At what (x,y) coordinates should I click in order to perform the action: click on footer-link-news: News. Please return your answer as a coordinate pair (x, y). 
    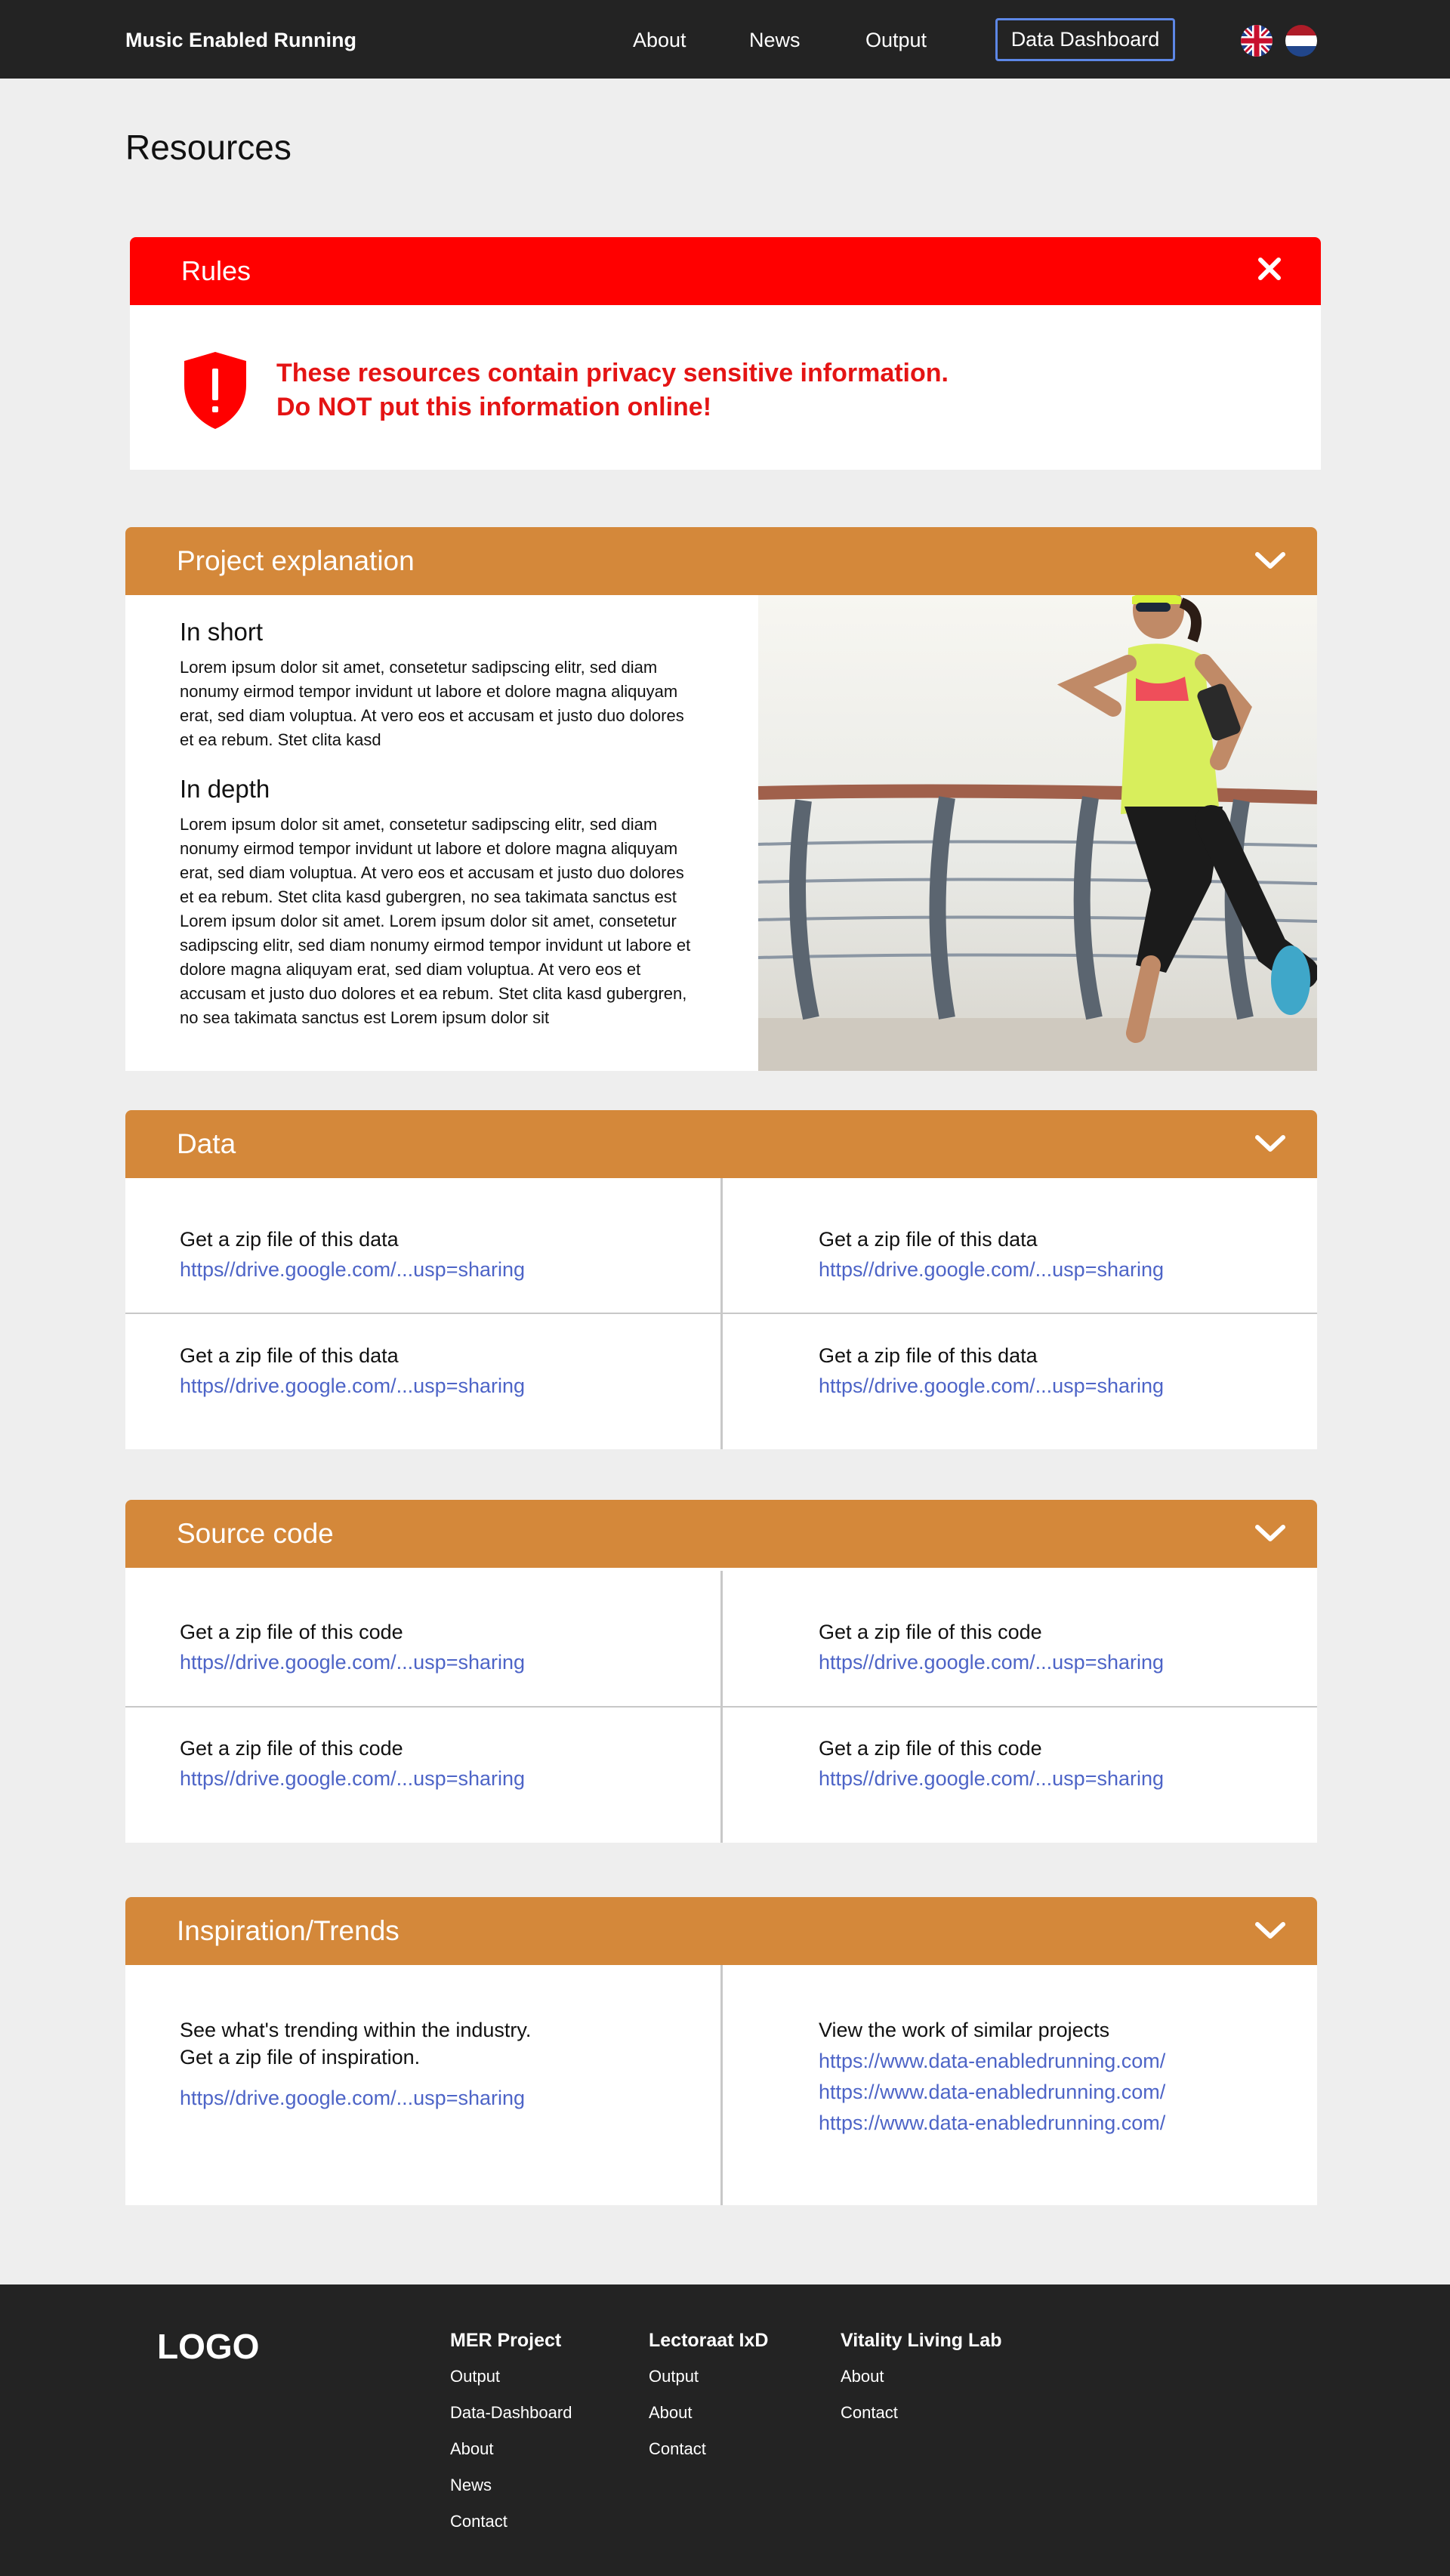
    Looking at the image, I should click on (511, 2485).